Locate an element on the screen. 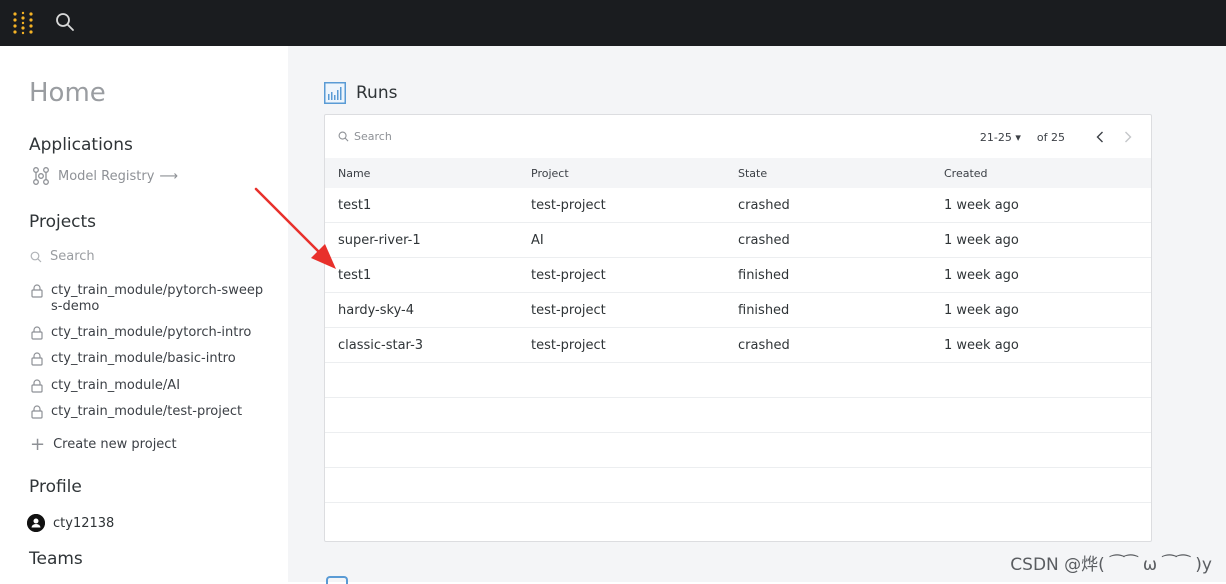 The width and height of the screenshot is (1226, 584). project-item: cty_train_module/test-project is located at coordinates (148, 412).